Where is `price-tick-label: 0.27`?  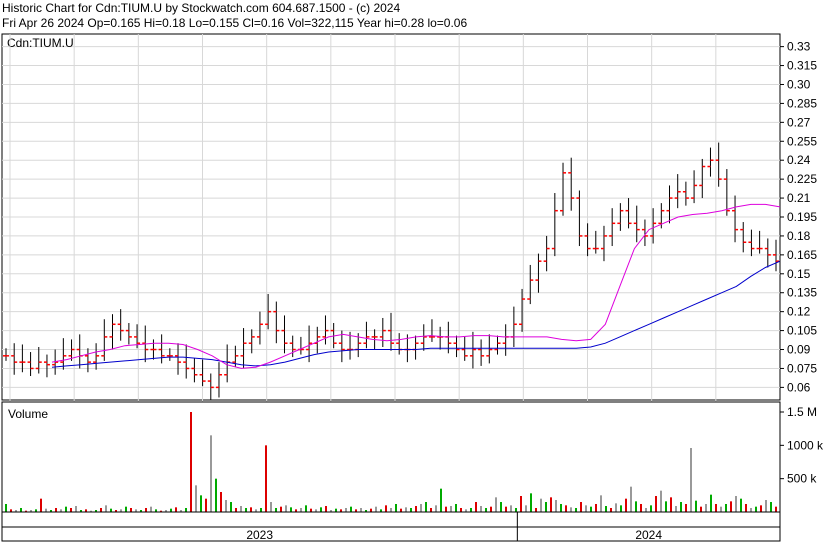
price-tick-label: 0.27 is located at coordinates (799, 122).